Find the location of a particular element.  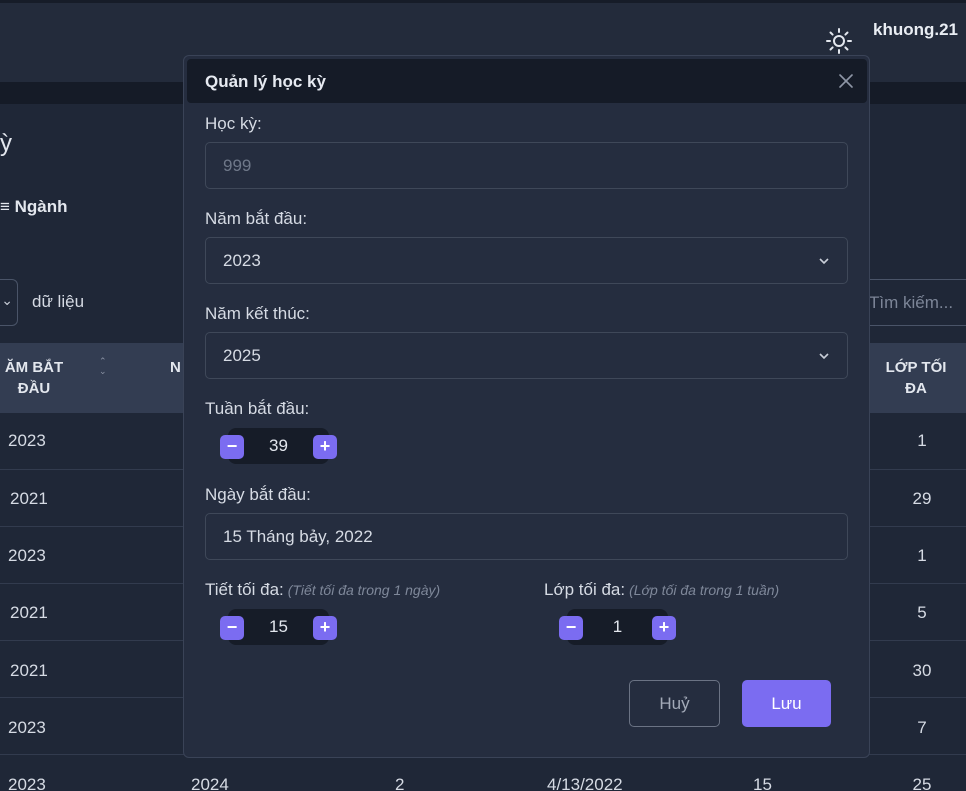

cell-lop-toi-da: 5 is located at coordinates (922, 612).